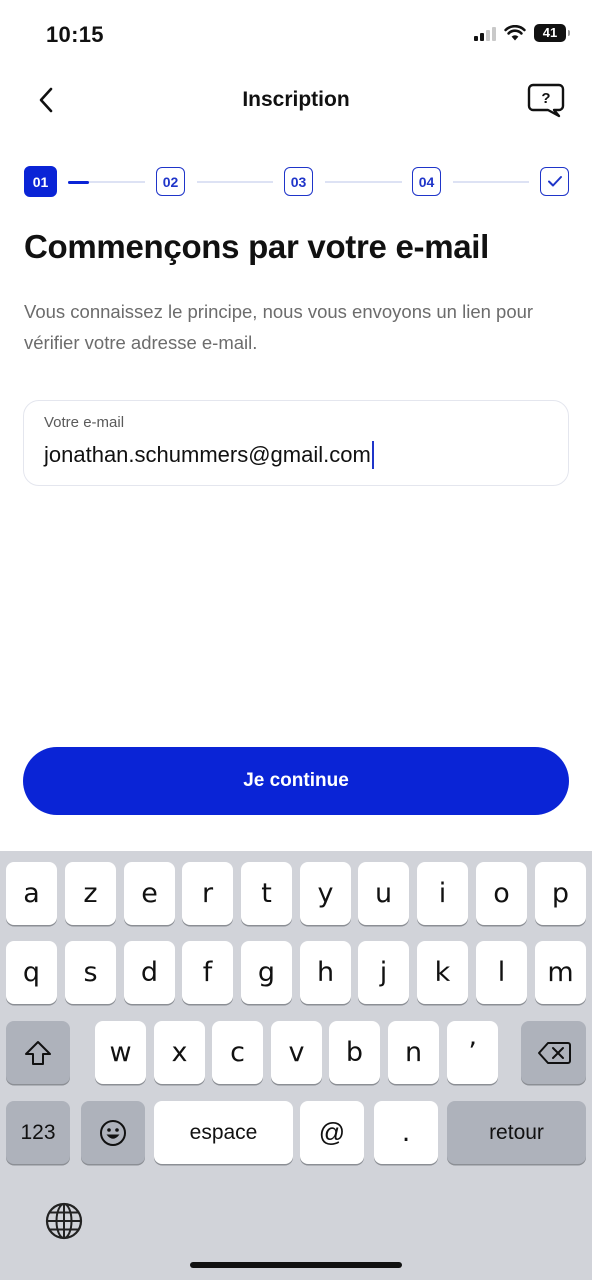  Describe the element at coordinates (501, 972) in the screenshot. I see `key-l: l` at that location.